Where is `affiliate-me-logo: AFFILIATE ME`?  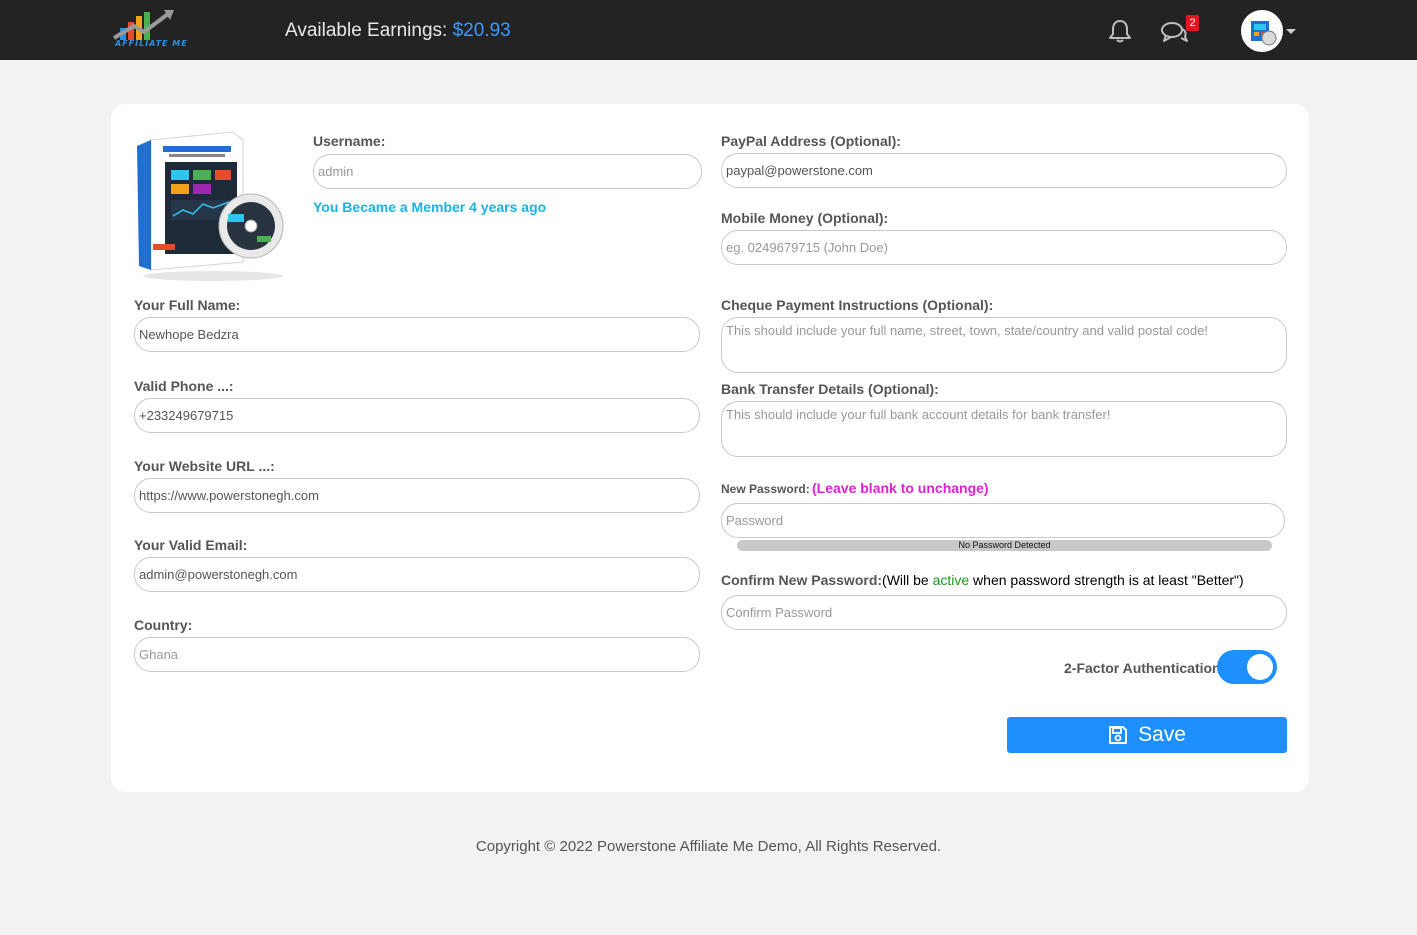 affiliate-me-logo: AFFILIATE ME is located at coordinates (149, 30).